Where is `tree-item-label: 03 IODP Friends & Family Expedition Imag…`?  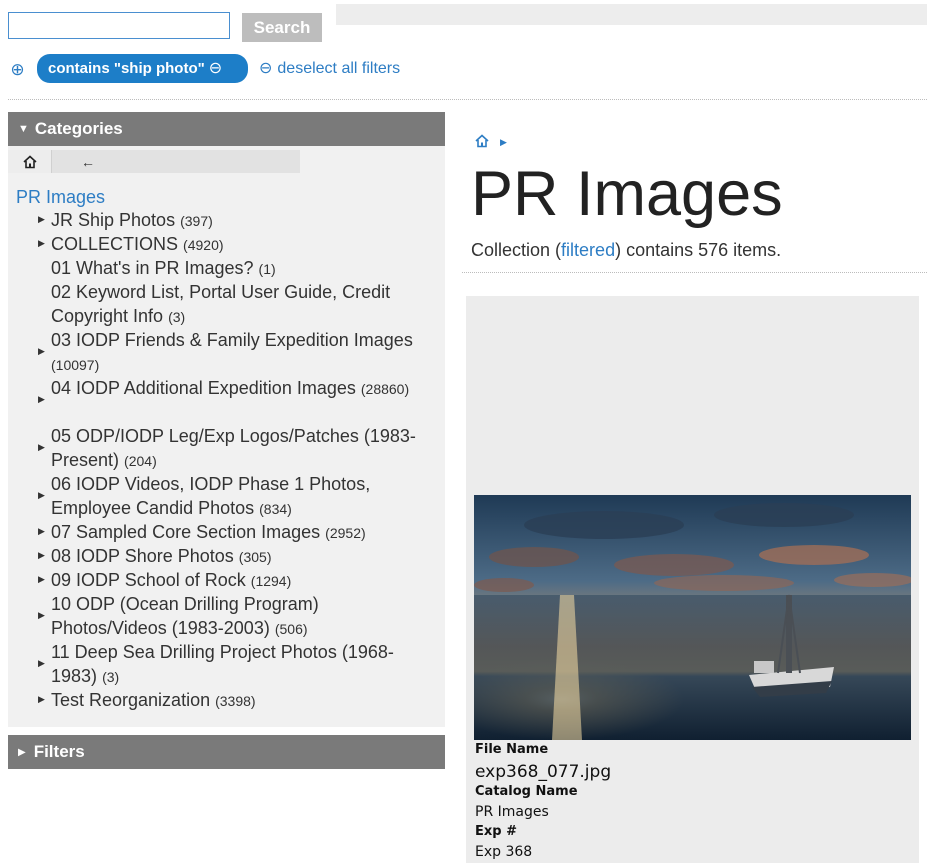 tree-item-label: 03 IODP Friends & Family Expedition Imag… is located at coordinates (232, 340).